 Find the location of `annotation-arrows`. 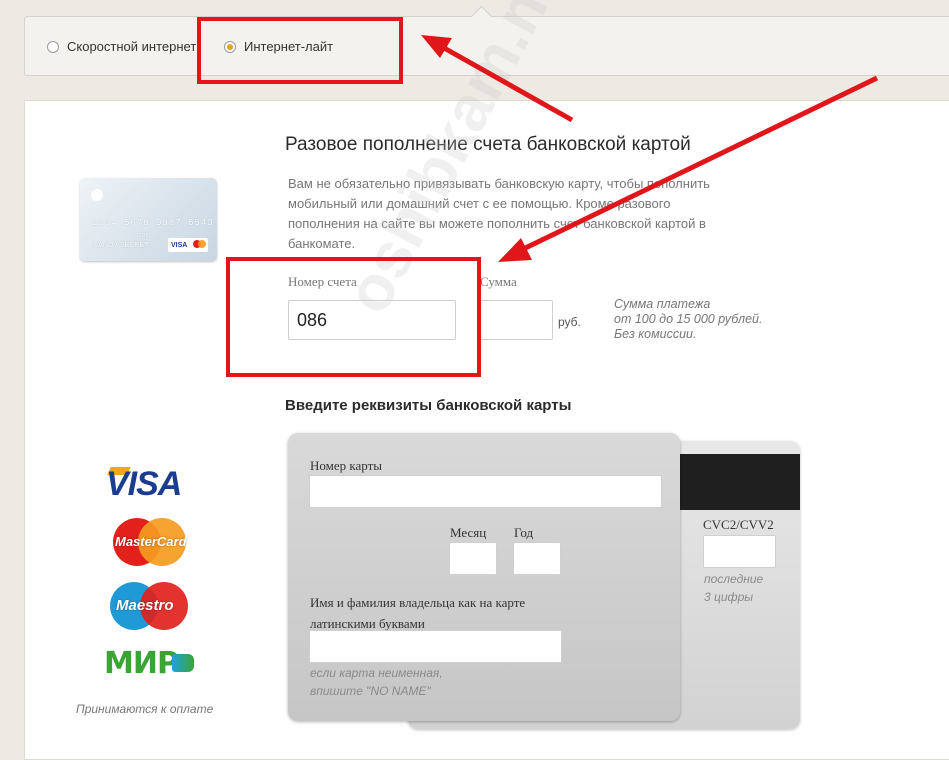

annotation-arrows is located at coordinates (650, 148).